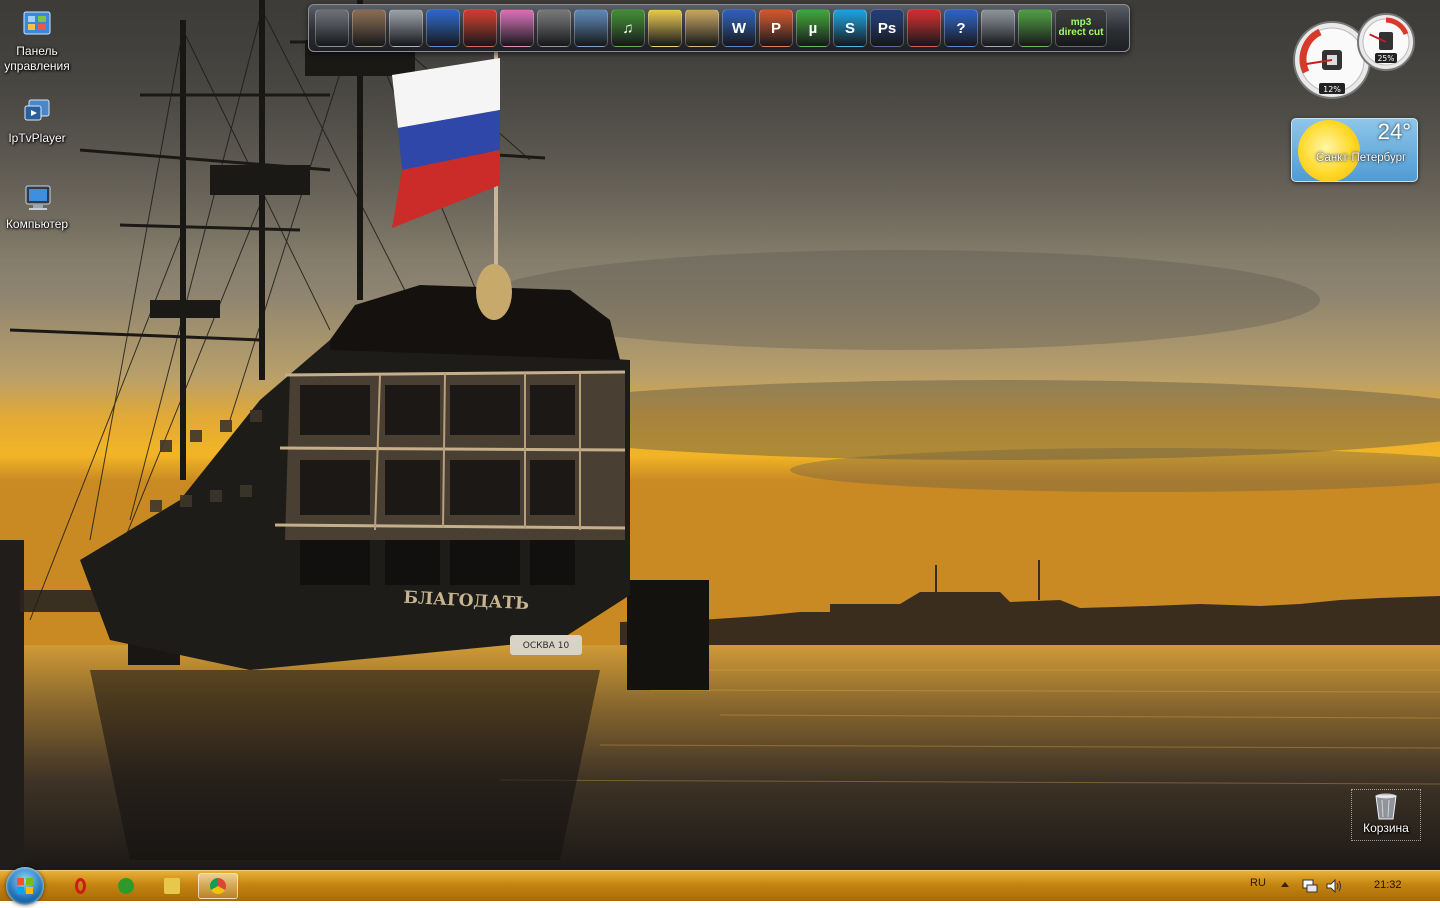  Describe the element at coordinates (480, 28) in the screenshot. I see `dock-item-counter-strike` at that location.